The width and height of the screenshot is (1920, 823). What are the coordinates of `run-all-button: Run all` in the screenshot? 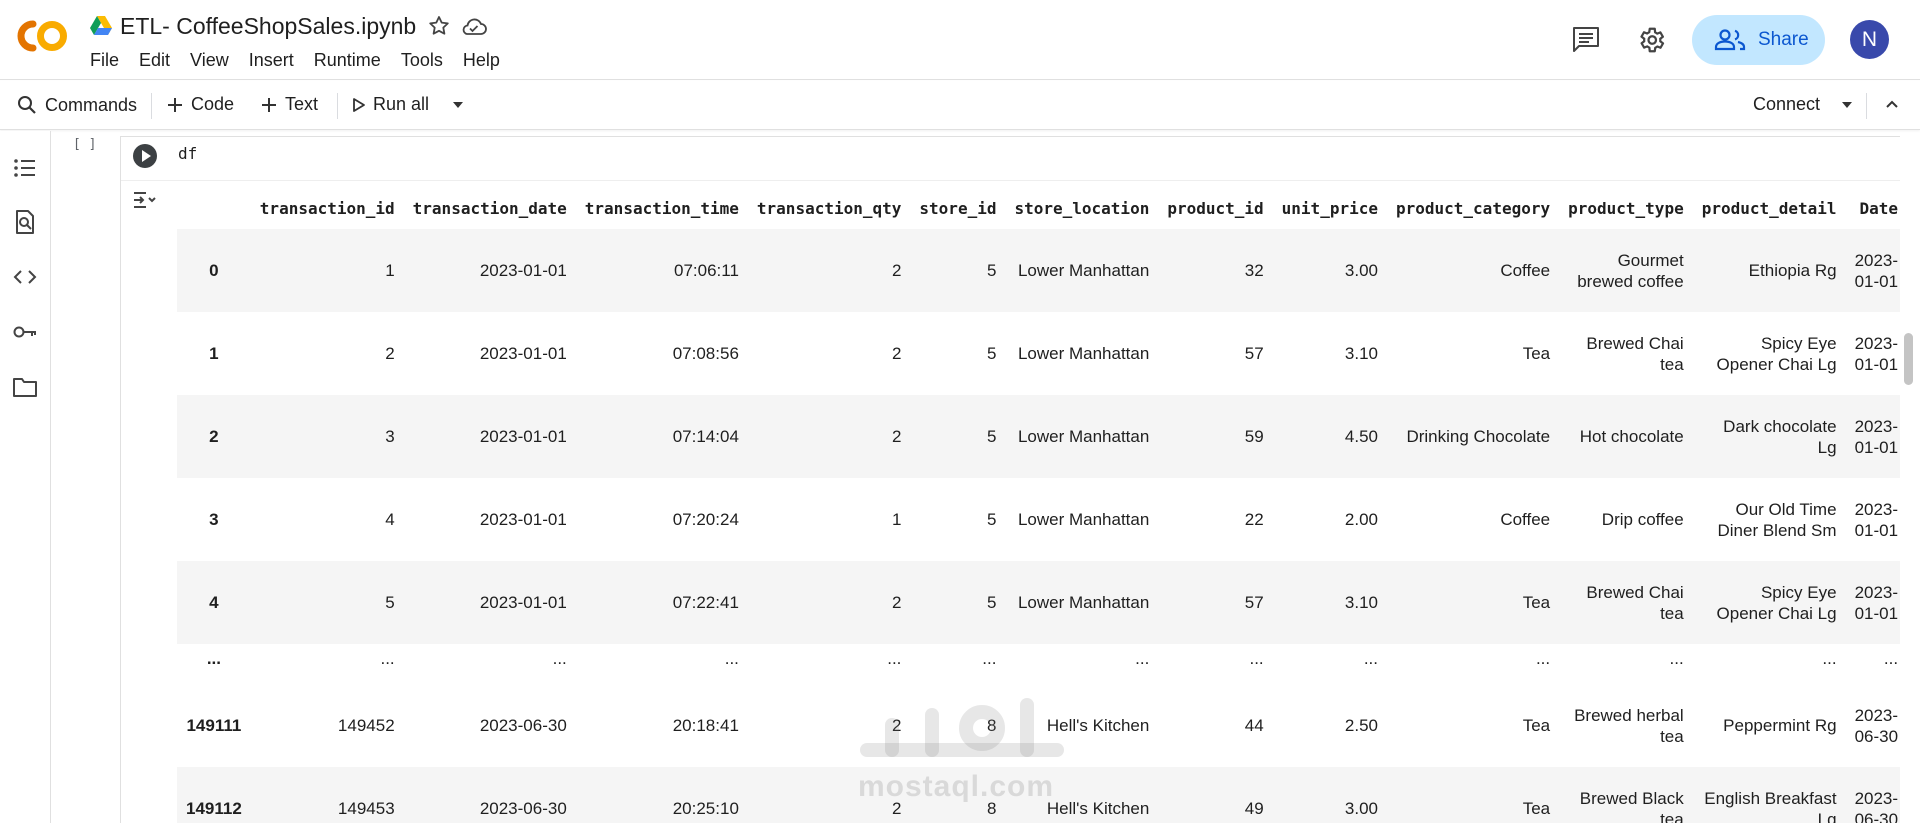 It's located at (390, 104).